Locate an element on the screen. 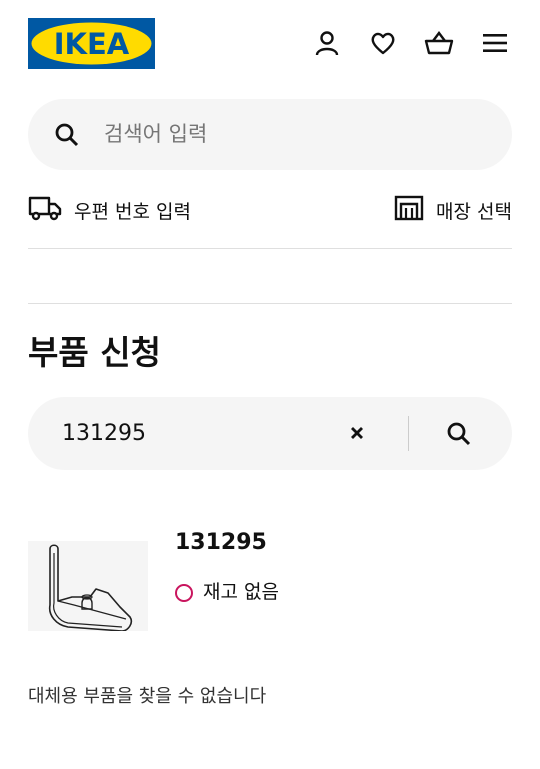 The width and height of the screenshot is (540, 769). ikea-logo: IKEA is located at coordinates (91, 43).